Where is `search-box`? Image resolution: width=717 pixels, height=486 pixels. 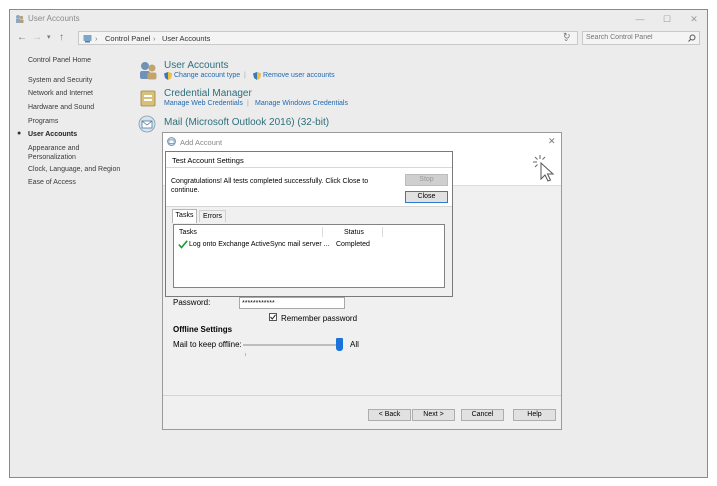 search-box is located at coordinates (641, 38).